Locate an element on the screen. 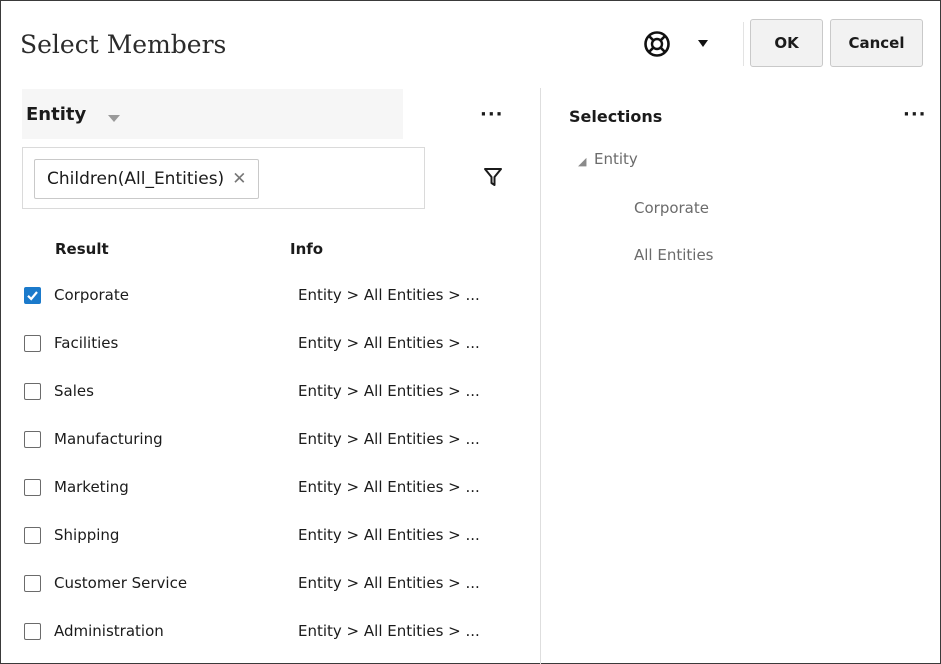 This screenshot has height=664, width=941. column-header-result: Result is located at coordinates (82, 249).